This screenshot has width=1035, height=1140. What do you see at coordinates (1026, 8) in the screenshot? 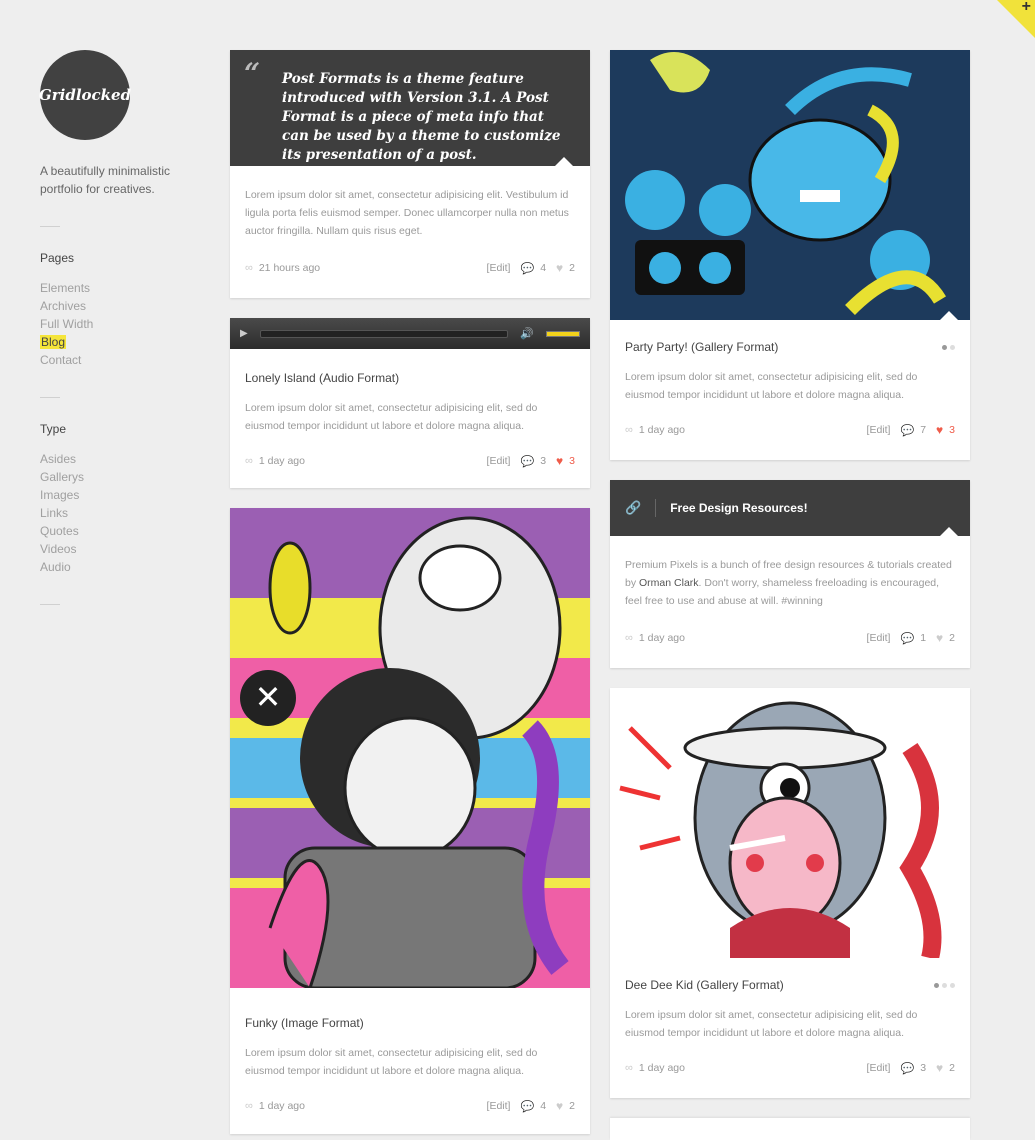
I see `plus-icon: +` at bounding box center [1026, 8].